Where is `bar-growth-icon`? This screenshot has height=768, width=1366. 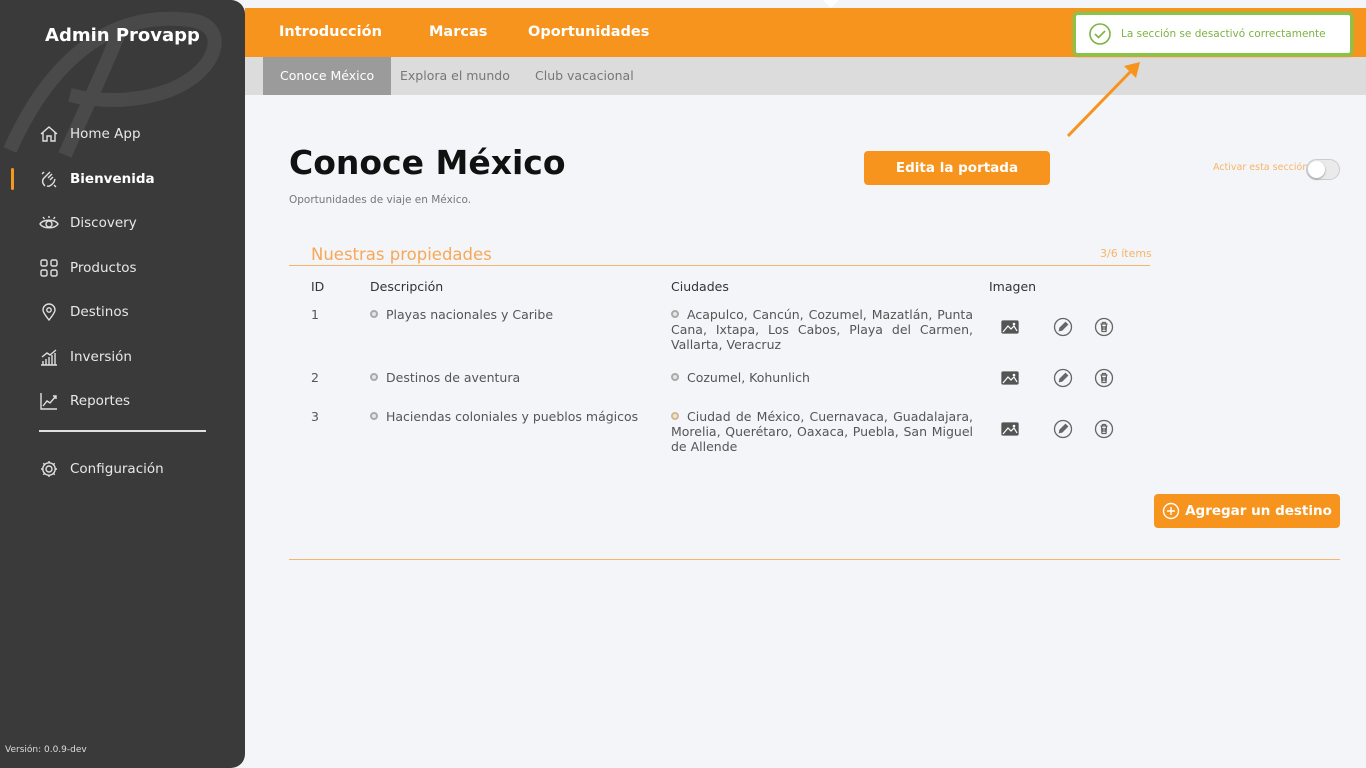 bar-growth-icon is located at coordinates (49, 357).